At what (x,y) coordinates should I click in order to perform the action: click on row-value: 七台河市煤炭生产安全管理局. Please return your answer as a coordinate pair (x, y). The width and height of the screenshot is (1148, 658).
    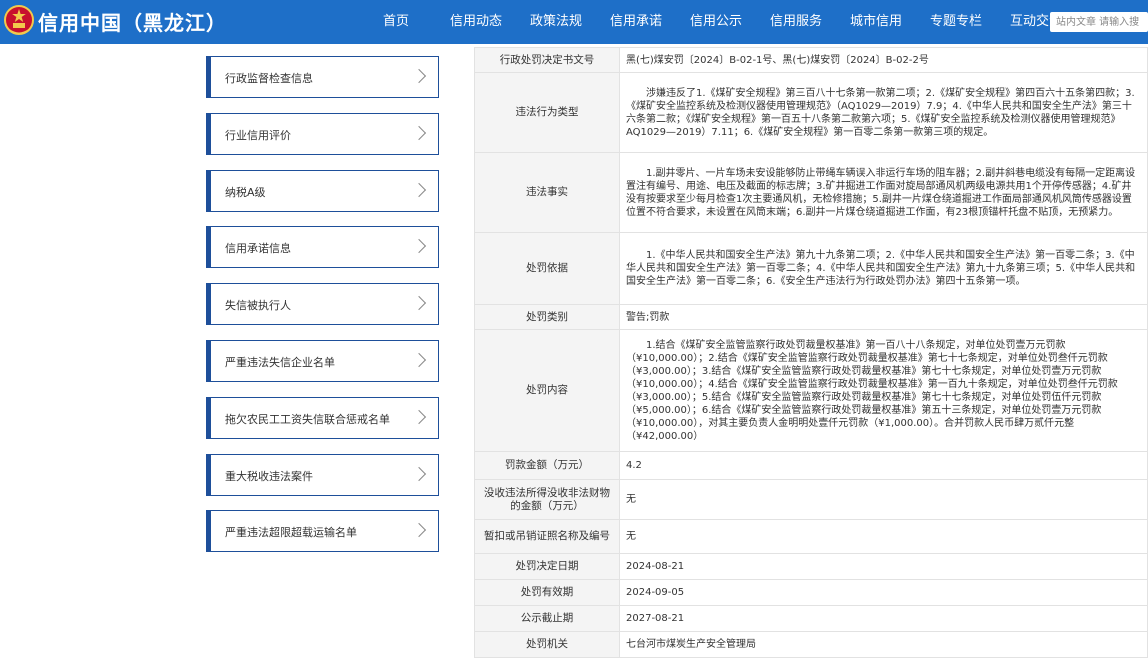
    Looking at the image, I should click on (883, 644).